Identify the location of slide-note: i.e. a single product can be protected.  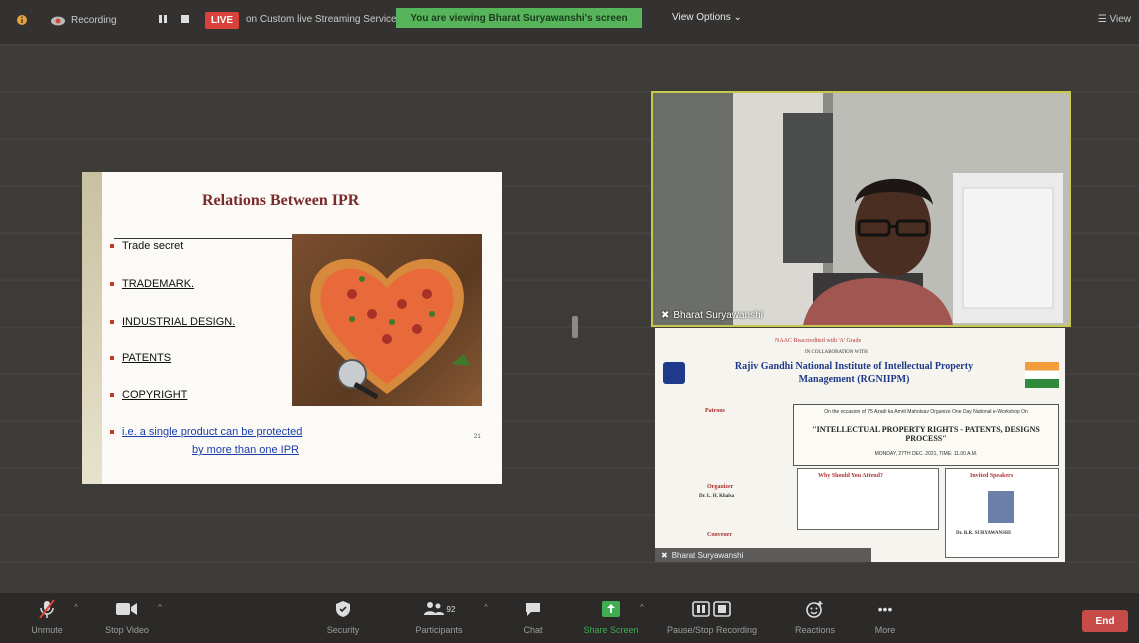
(206, 432).